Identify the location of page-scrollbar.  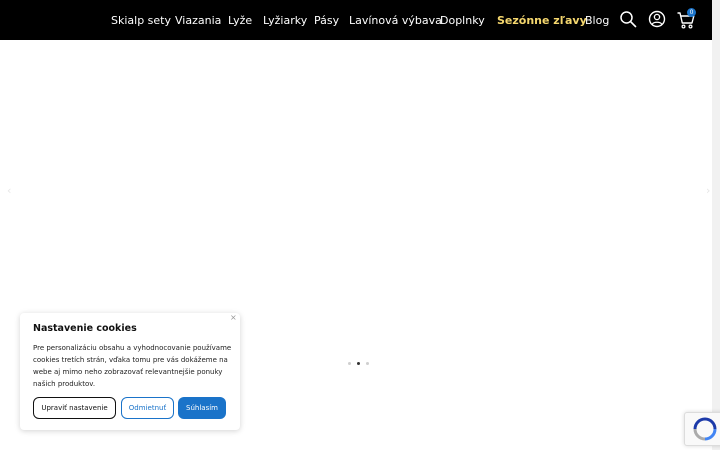
(716, 225).